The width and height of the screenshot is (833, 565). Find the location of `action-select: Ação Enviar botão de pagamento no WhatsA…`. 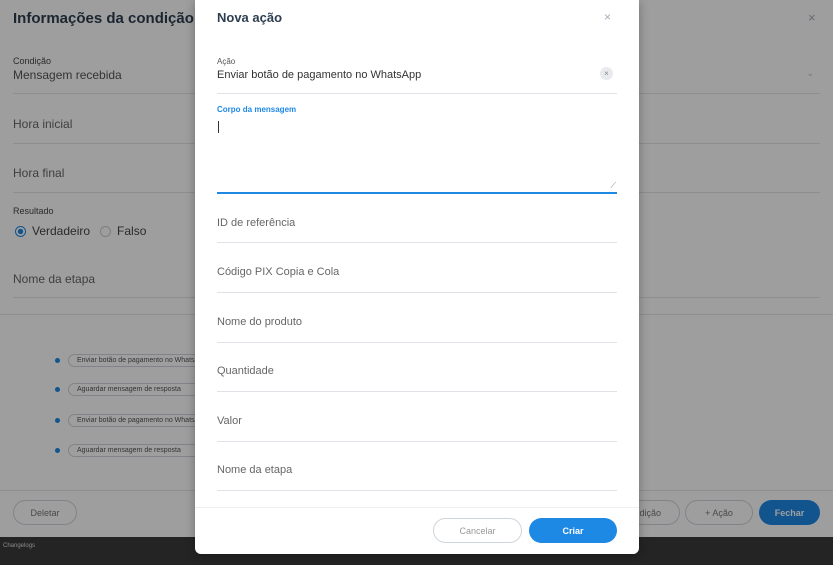

action-select: Ação Enviar botão de pagamento no WhatsA… is located at coordinates (417, 75).